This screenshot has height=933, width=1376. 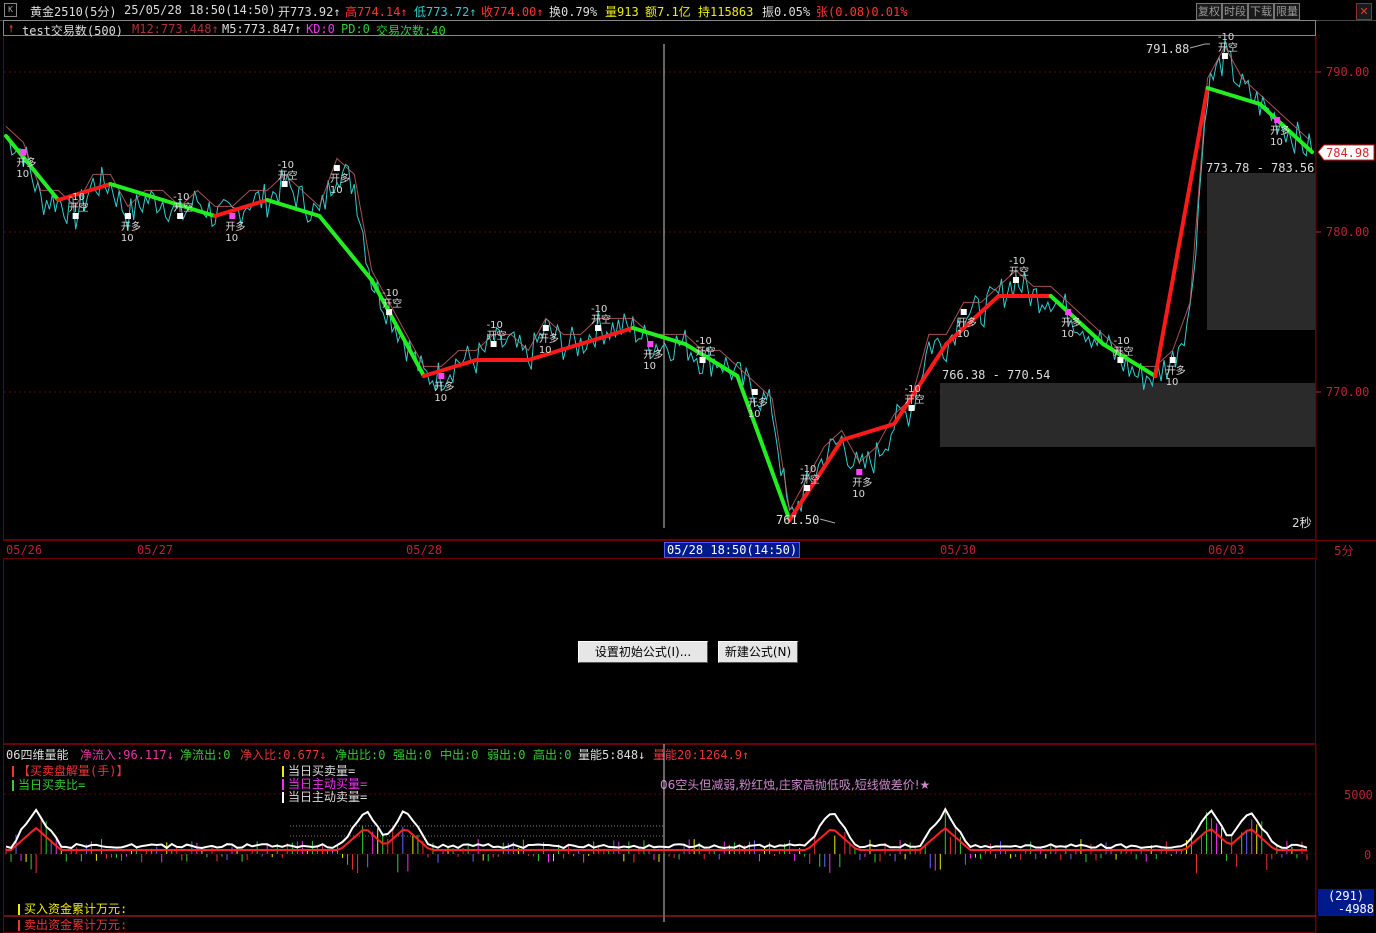 I want to click on volume-bars, so click(x=656, y=842).